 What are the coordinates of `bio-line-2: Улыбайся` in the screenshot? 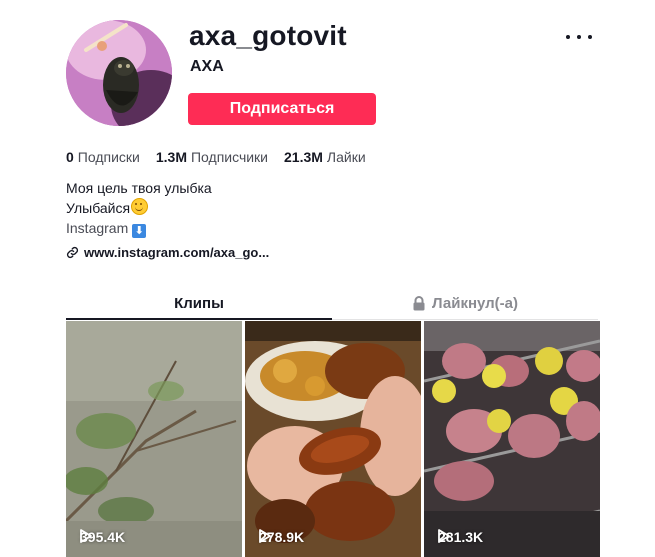 It's located at (139, 208).